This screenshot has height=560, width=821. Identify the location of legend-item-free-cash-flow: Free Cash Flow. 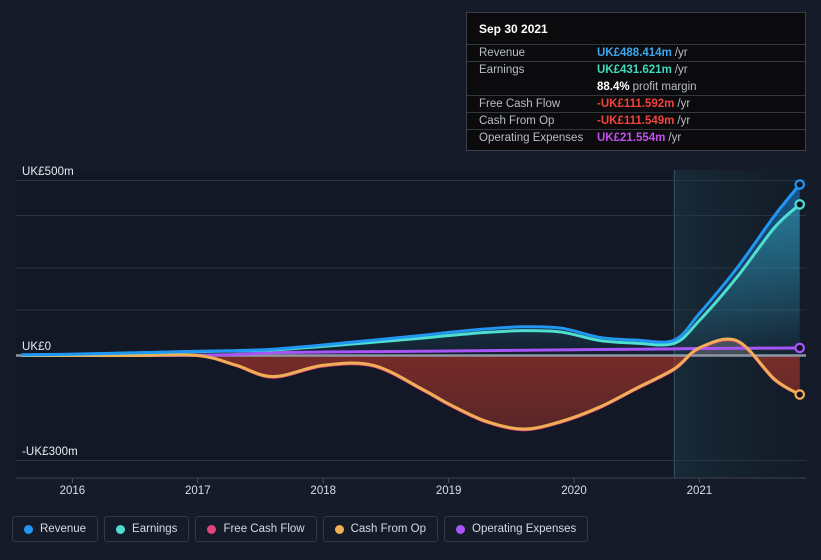
(256, 529).